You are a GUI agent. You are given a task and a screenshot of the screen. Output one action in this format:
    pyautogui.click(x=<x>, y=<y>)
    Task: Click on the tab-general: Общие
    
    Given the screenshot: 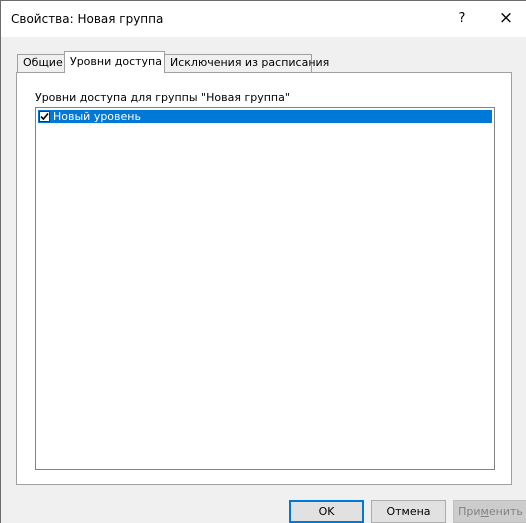 What is the action you would take?
    pyautogui.click(x=41, y=63)
    